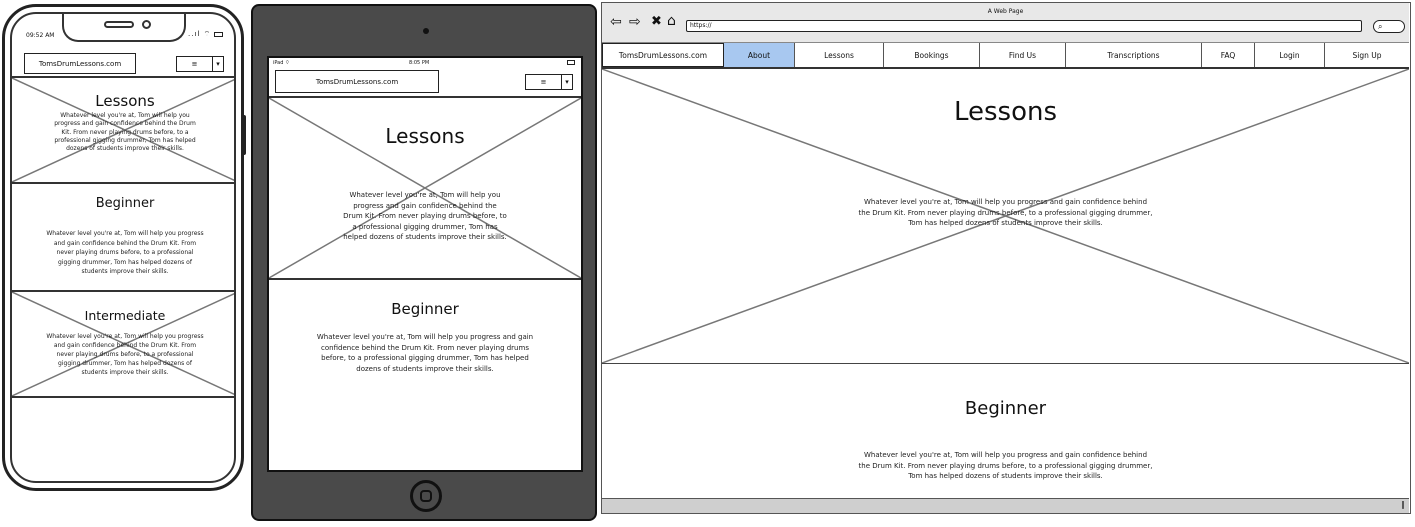 This screenshot has width=1415, height=527. Describe the element at coordinates (932, 55) in the screenshot. I see `nav-bookings: Bookings` at that location.